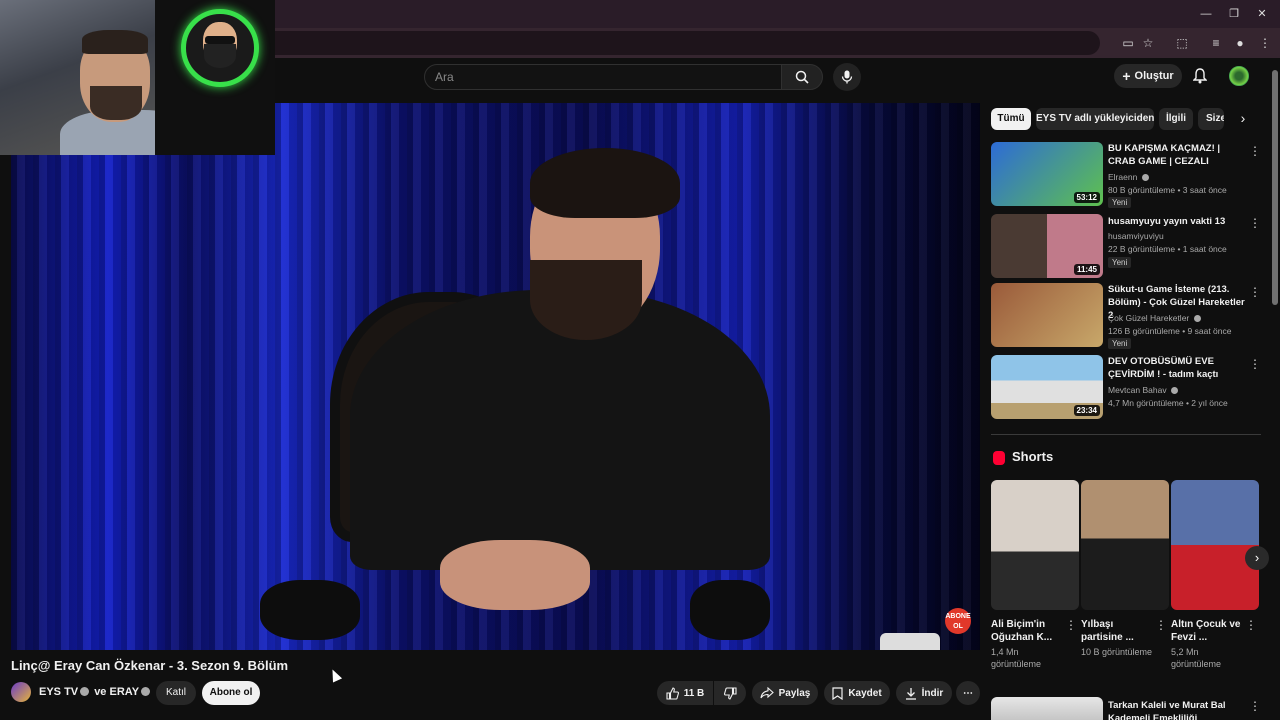  I want to click on like-button: 11 B, so click(685, 693).